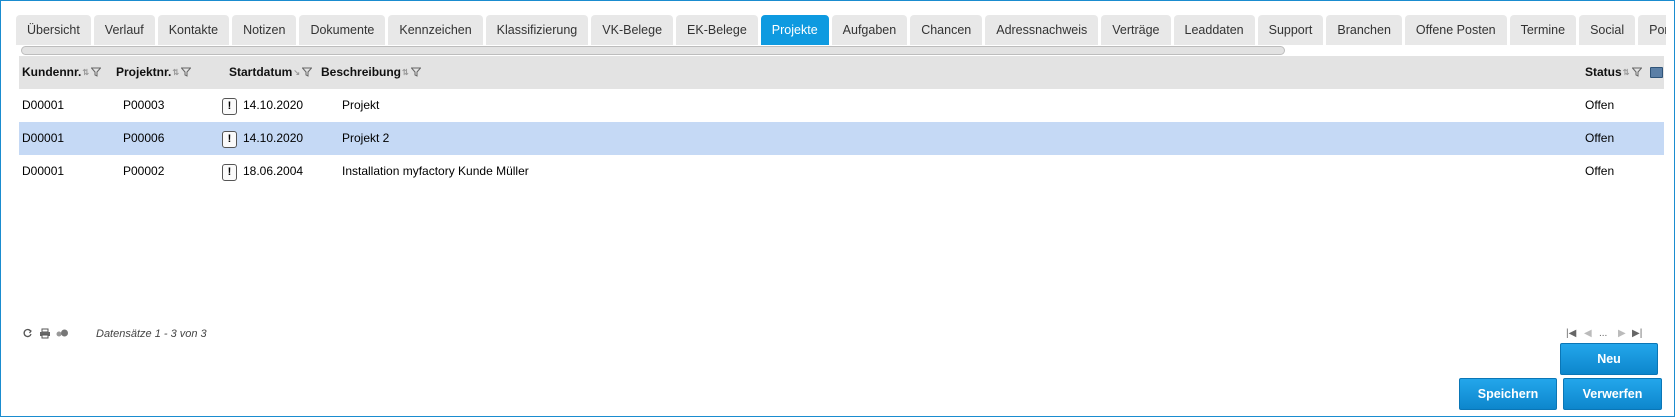  What do you see at coordinates (366, 138) in the screenshot?
I see `cell-beschreibung: Projekt 2` at bounding box center [366, 138].